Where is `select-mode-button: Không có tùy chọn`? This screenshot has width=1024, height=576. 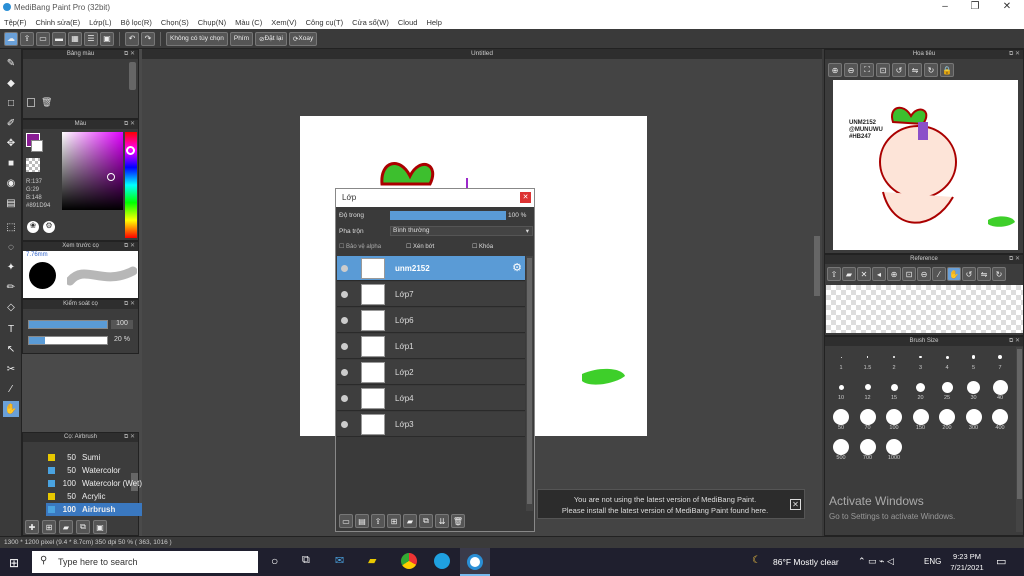 select-mode-button: Không có tùy chọn is located at coordinates (197, 38).